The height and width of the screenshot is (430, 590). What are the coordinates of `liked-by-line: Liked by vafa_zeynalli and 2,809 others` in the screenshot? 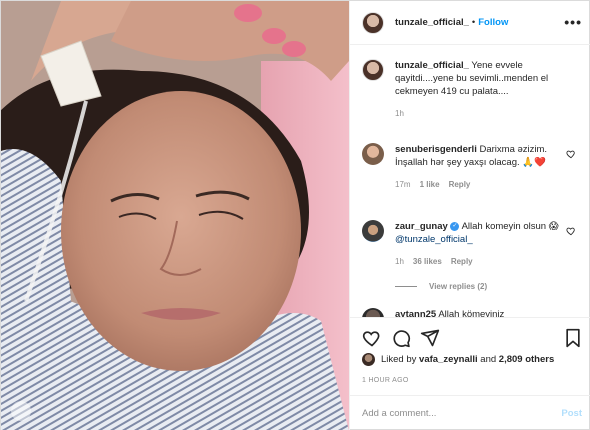 It's located at (458, 359).